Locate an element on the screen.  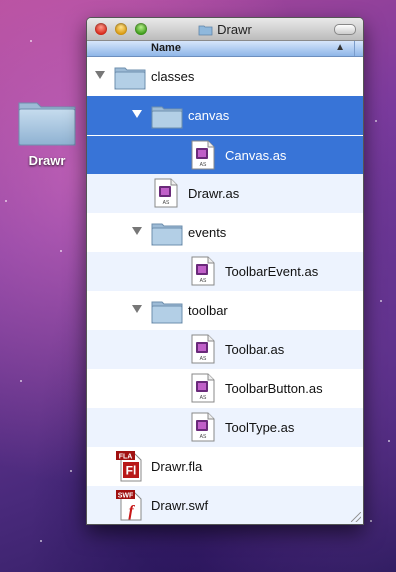
list-item-label: ToolType.as is located at coordinates (260, 427).